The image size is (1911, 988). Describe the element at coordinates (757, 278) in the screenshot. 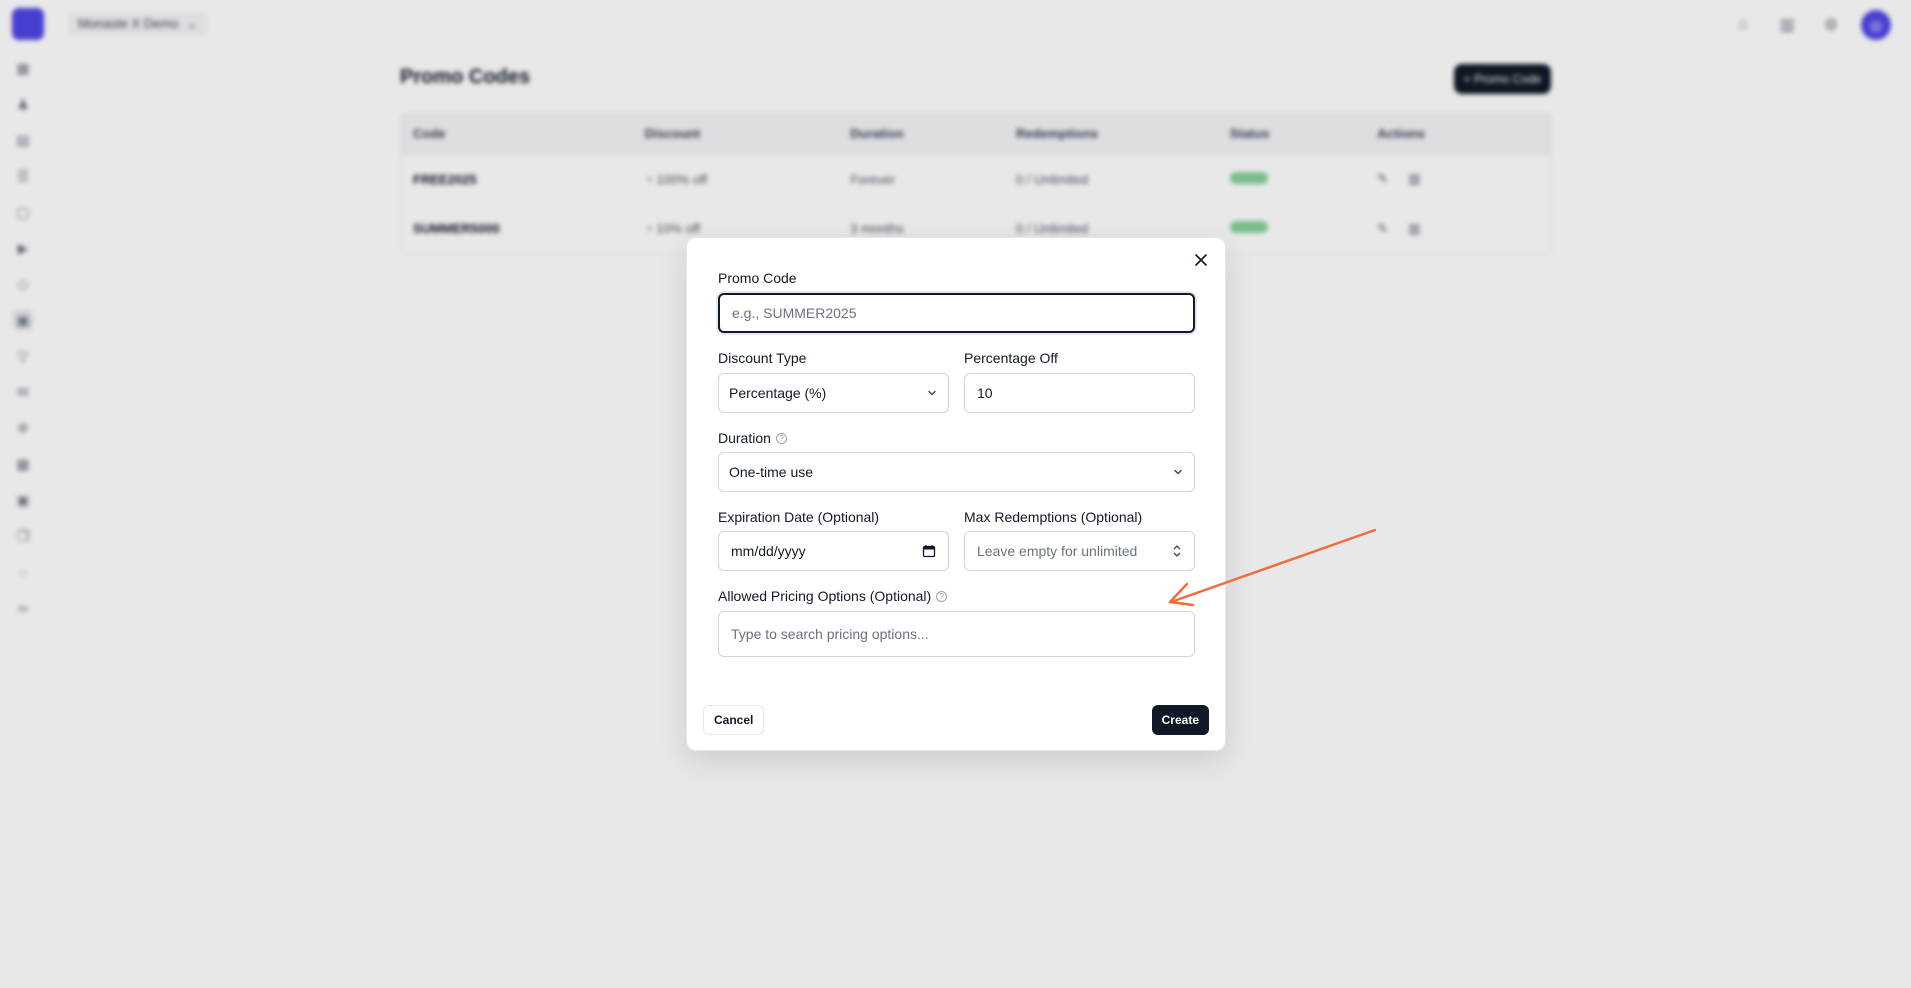

I see `promo-code-label: Promo Code` at that location.